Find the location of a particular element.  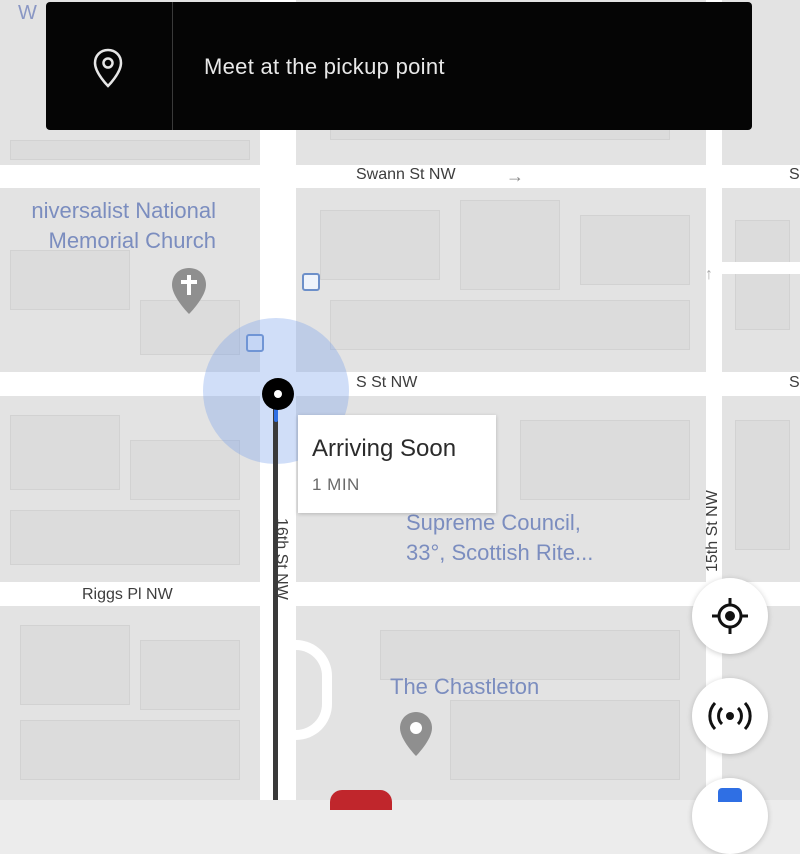

eta-minutes: 1 MIN is located at coordinates (336, 484).